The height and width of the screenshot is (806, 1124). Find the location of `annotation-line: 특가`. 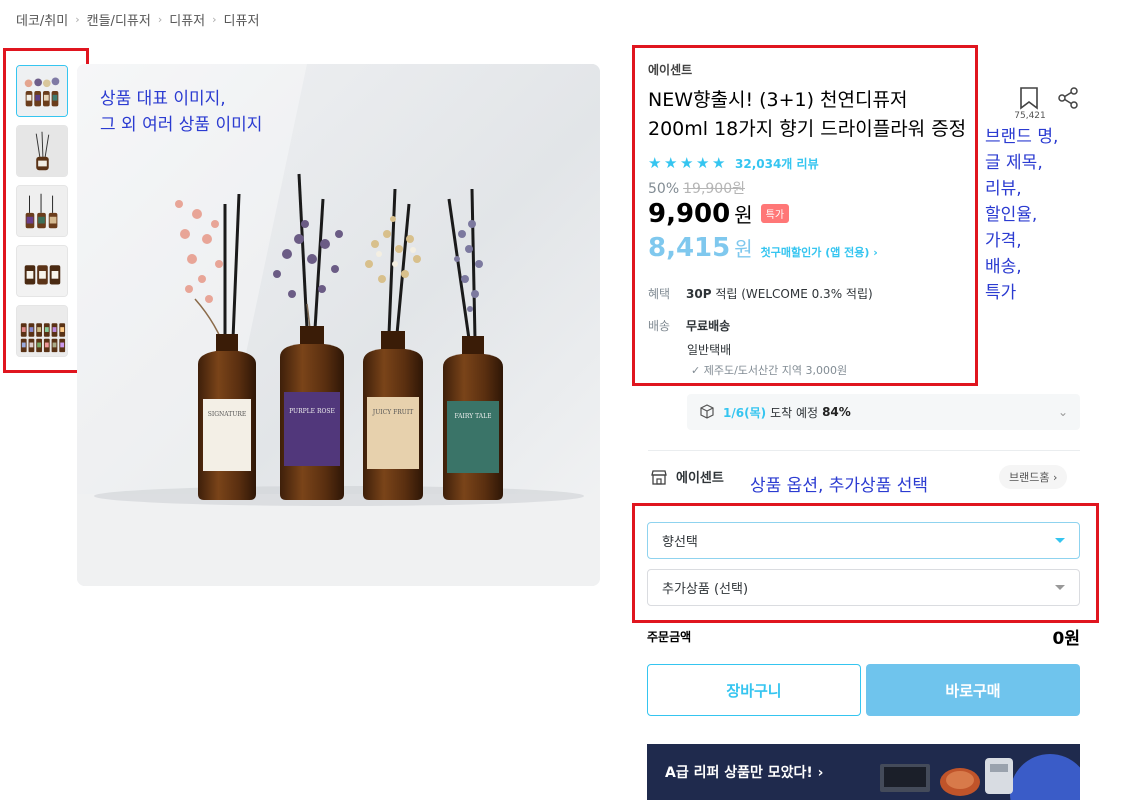

annotation-line: 특가 is located at coordinates (1001, 293).